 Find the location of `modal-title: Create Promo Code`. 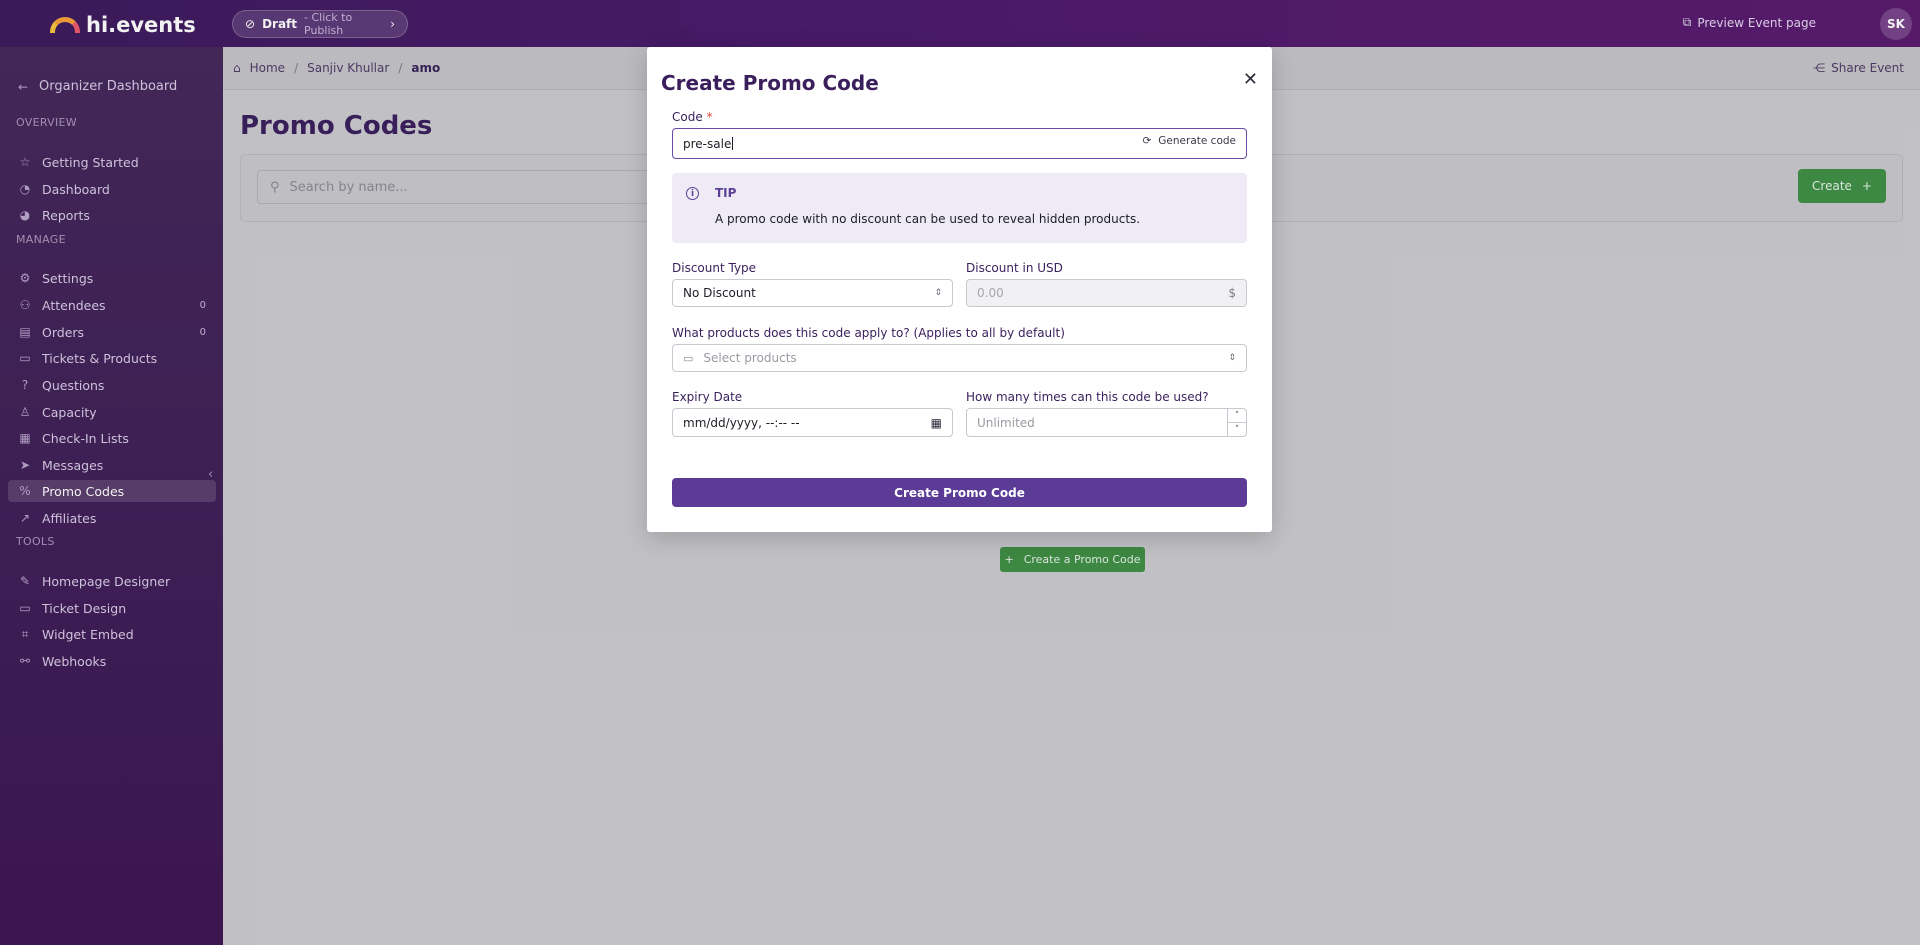

modal-title: Create Promo Code is located at coordinates (770, 83).